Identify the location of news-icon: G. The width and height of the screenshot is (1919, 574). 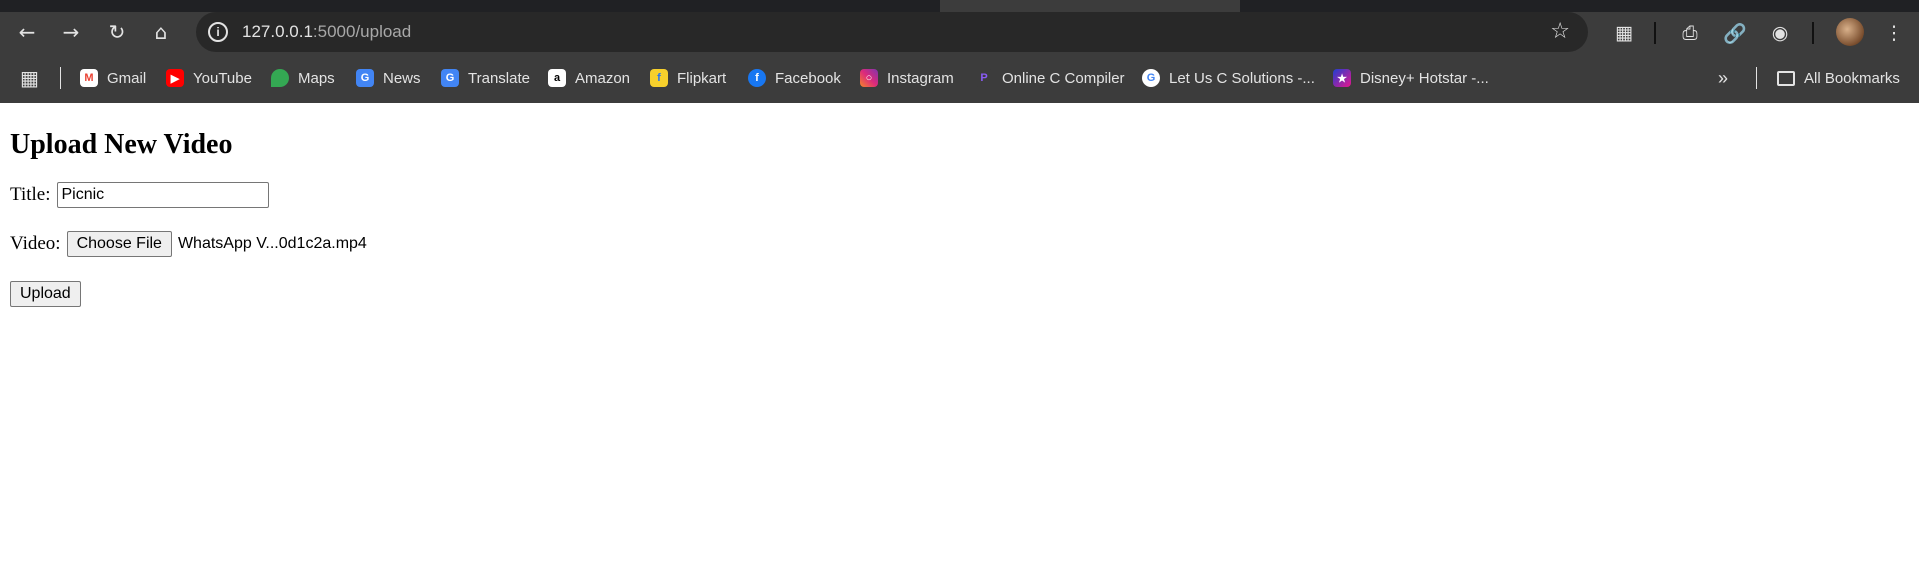
(365, 78).